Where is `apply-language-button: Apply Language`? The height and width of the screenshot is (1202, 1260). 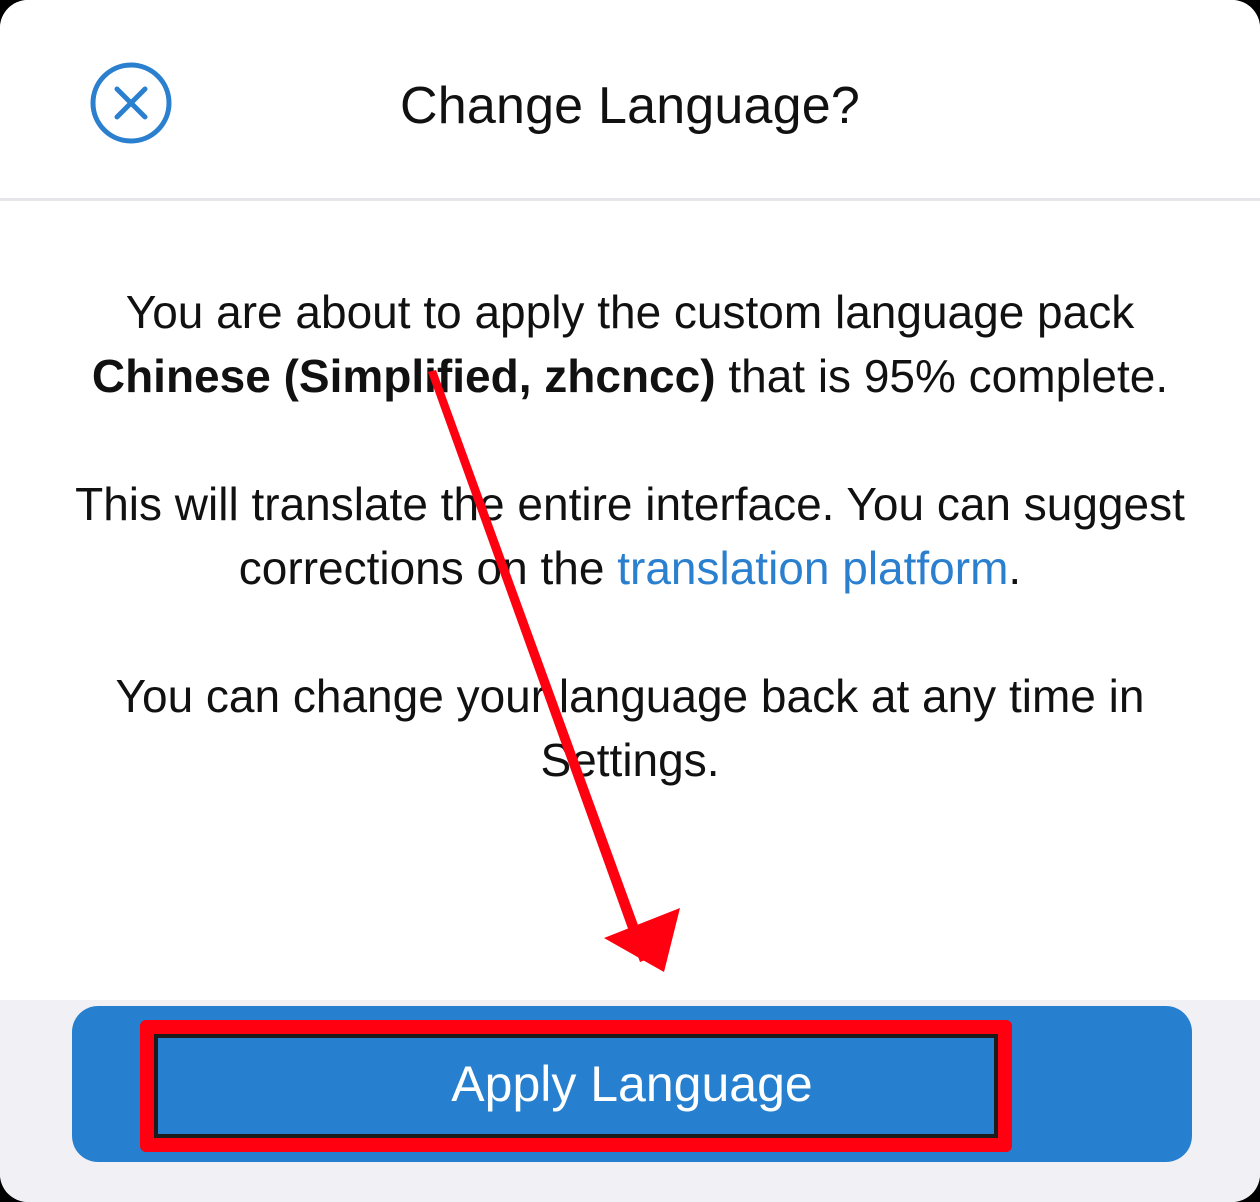
apply-language-button: Apply Language is located at coordinates (632, 1084).